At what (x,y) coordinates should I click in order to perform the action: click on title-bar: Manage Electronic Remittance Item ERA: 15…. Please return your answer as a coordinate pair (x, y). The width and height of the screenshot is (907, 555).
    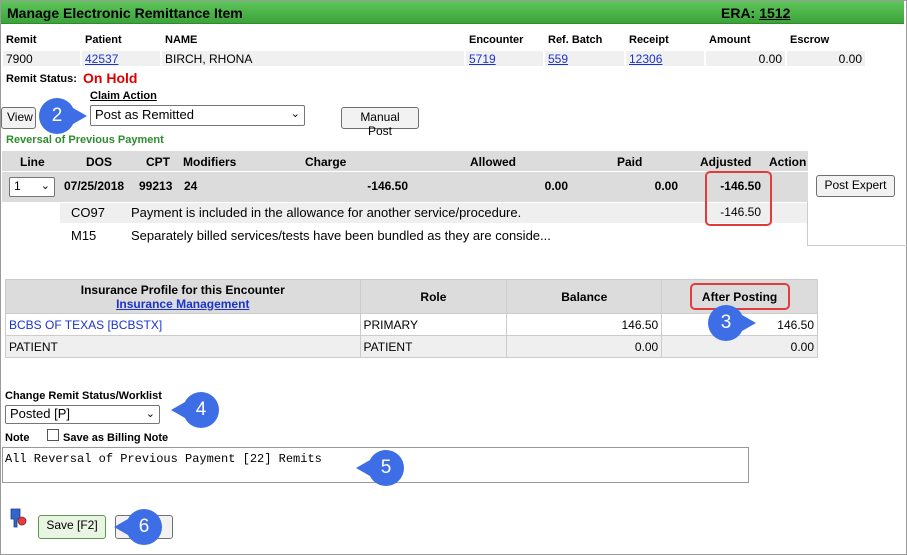
    Looking at the image, I should click on (452, 12).